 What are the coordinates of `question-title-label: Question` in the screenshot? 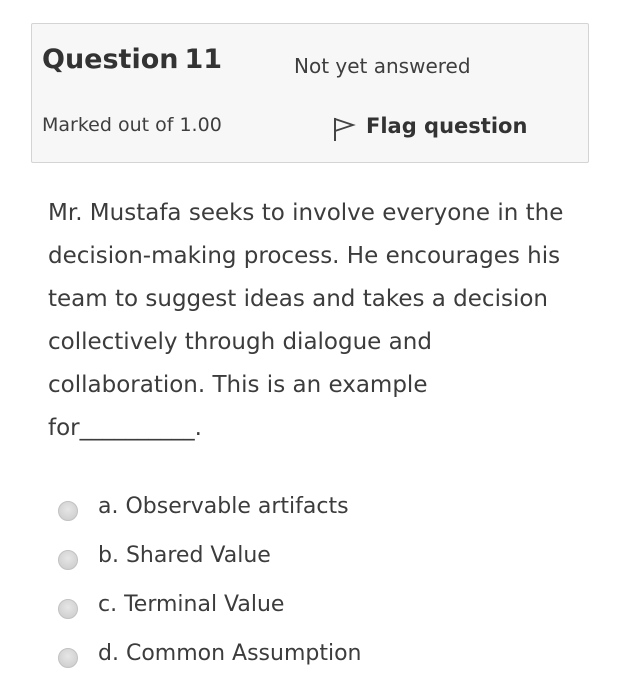 It's located at (110, 59).